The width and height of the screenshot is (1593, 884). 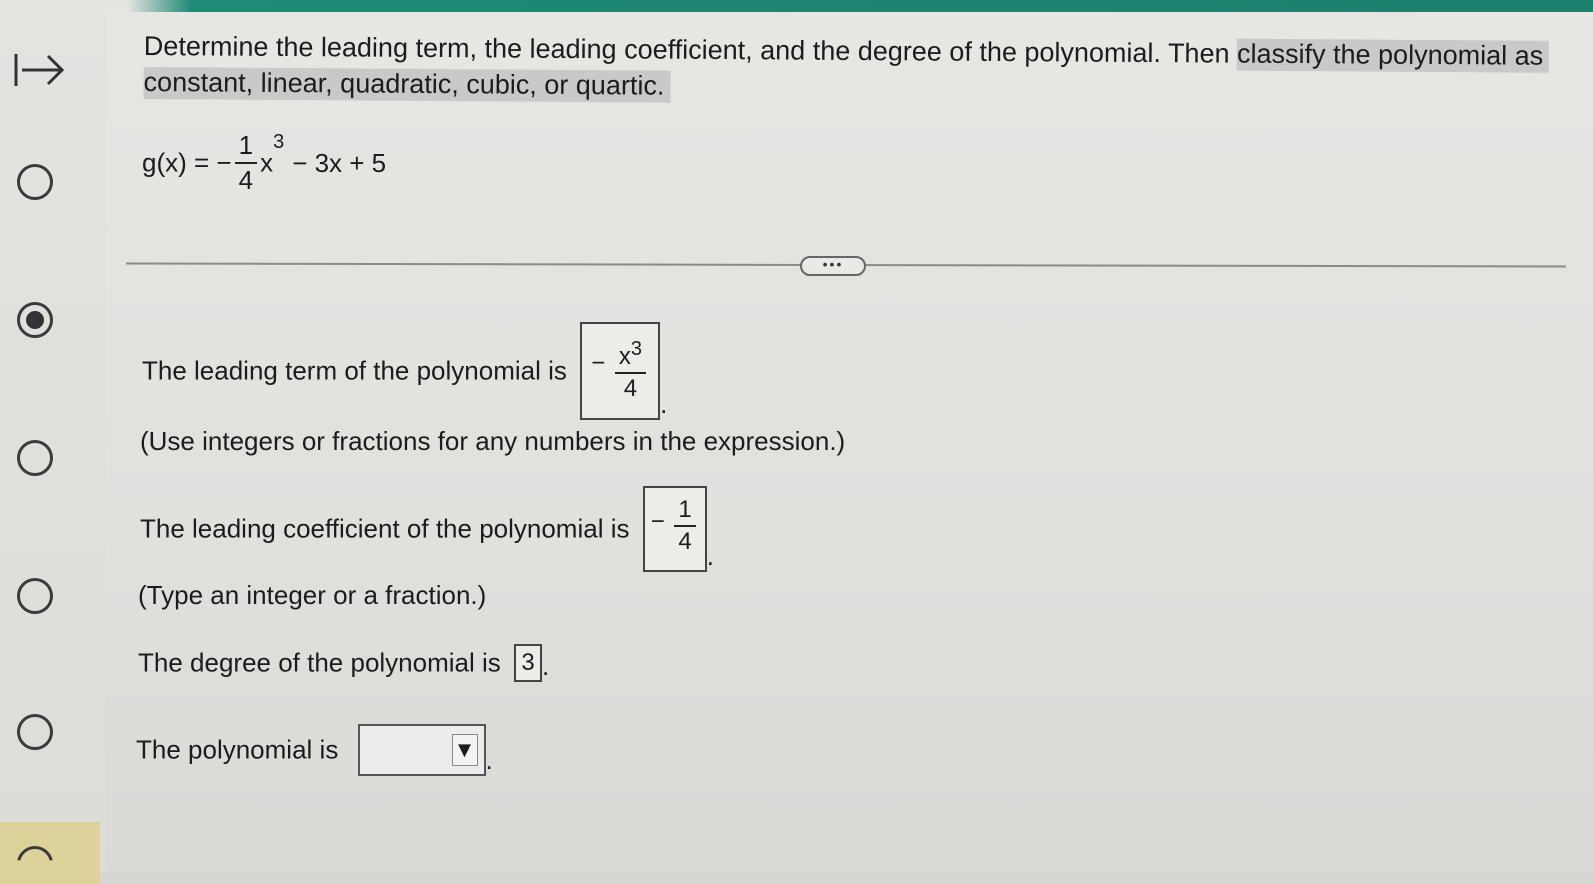 What do you see at coordinates (464, 750) in the screenshot?
I see `dropdown-arrow-icon: ▼` at bounding box center [464, 750].